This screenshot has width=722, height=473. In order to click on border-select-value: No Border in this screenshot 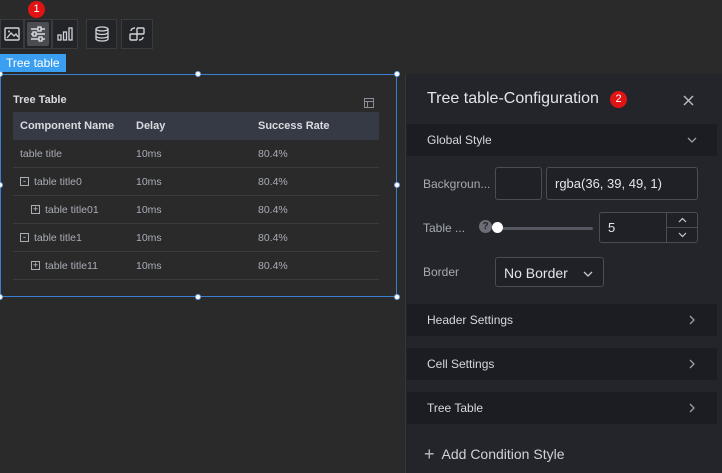, I will do `click(536, 273)`.